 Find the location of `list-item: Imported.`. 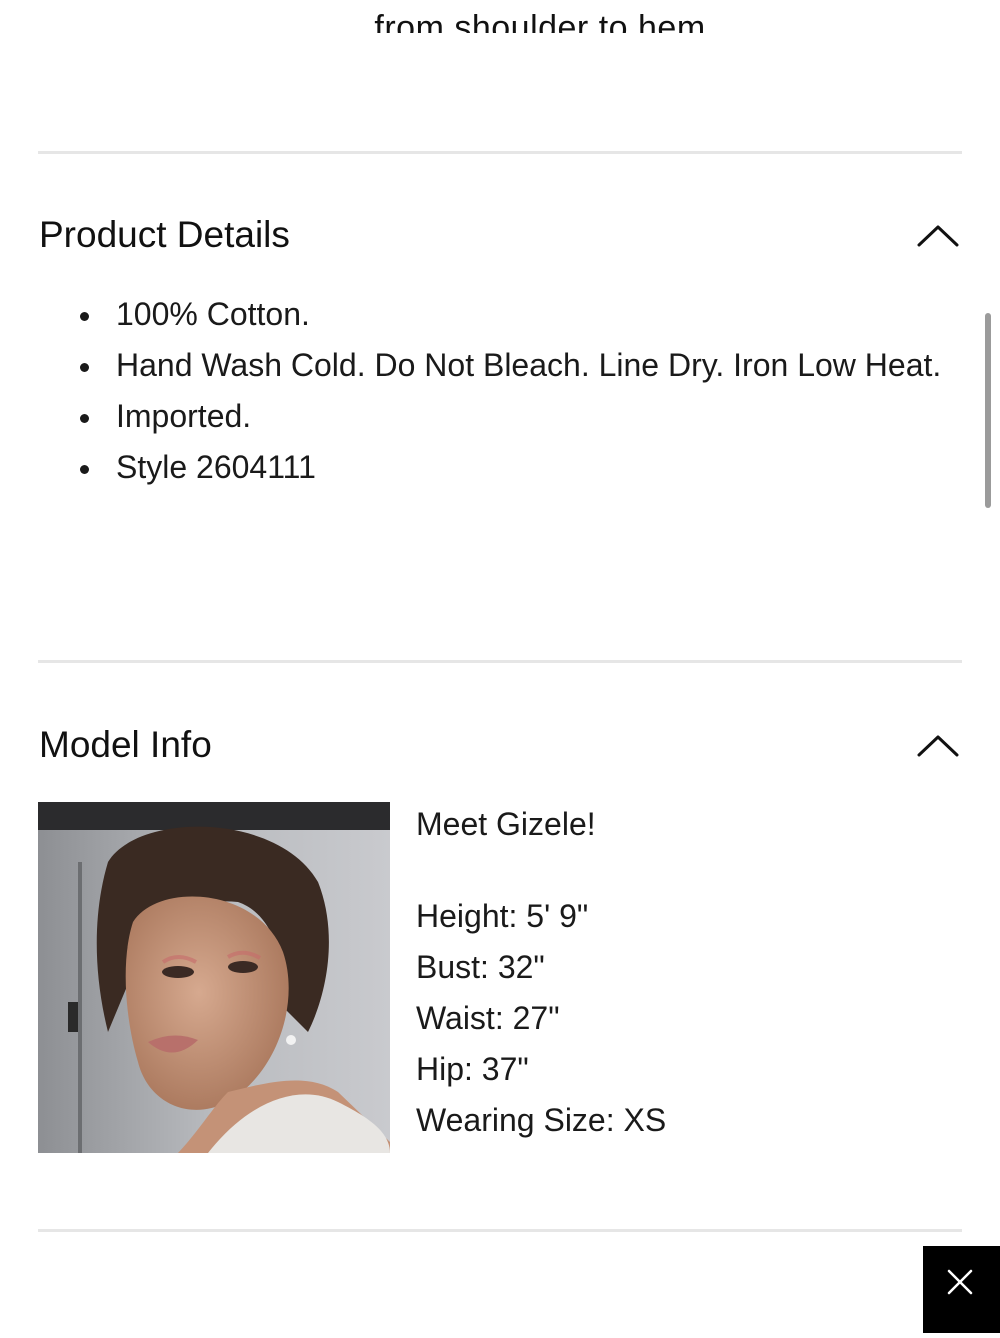

list-item: Imported. is located at coordinates (511, 416).